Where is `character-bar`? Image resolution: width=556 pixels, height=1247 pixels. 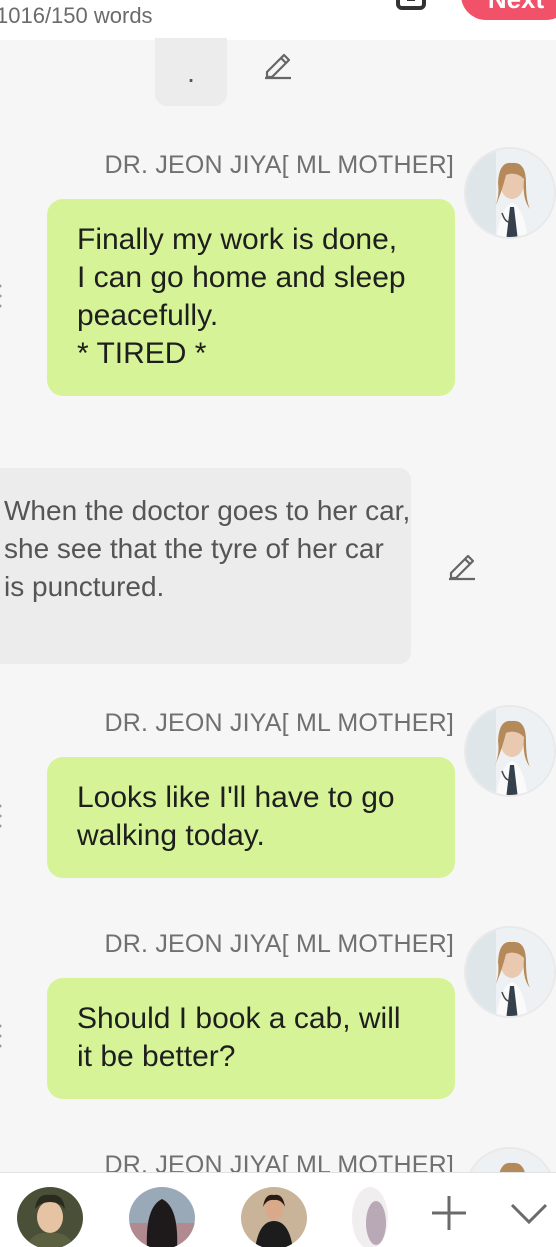 character-bar is located at coordinates (278, 1209).